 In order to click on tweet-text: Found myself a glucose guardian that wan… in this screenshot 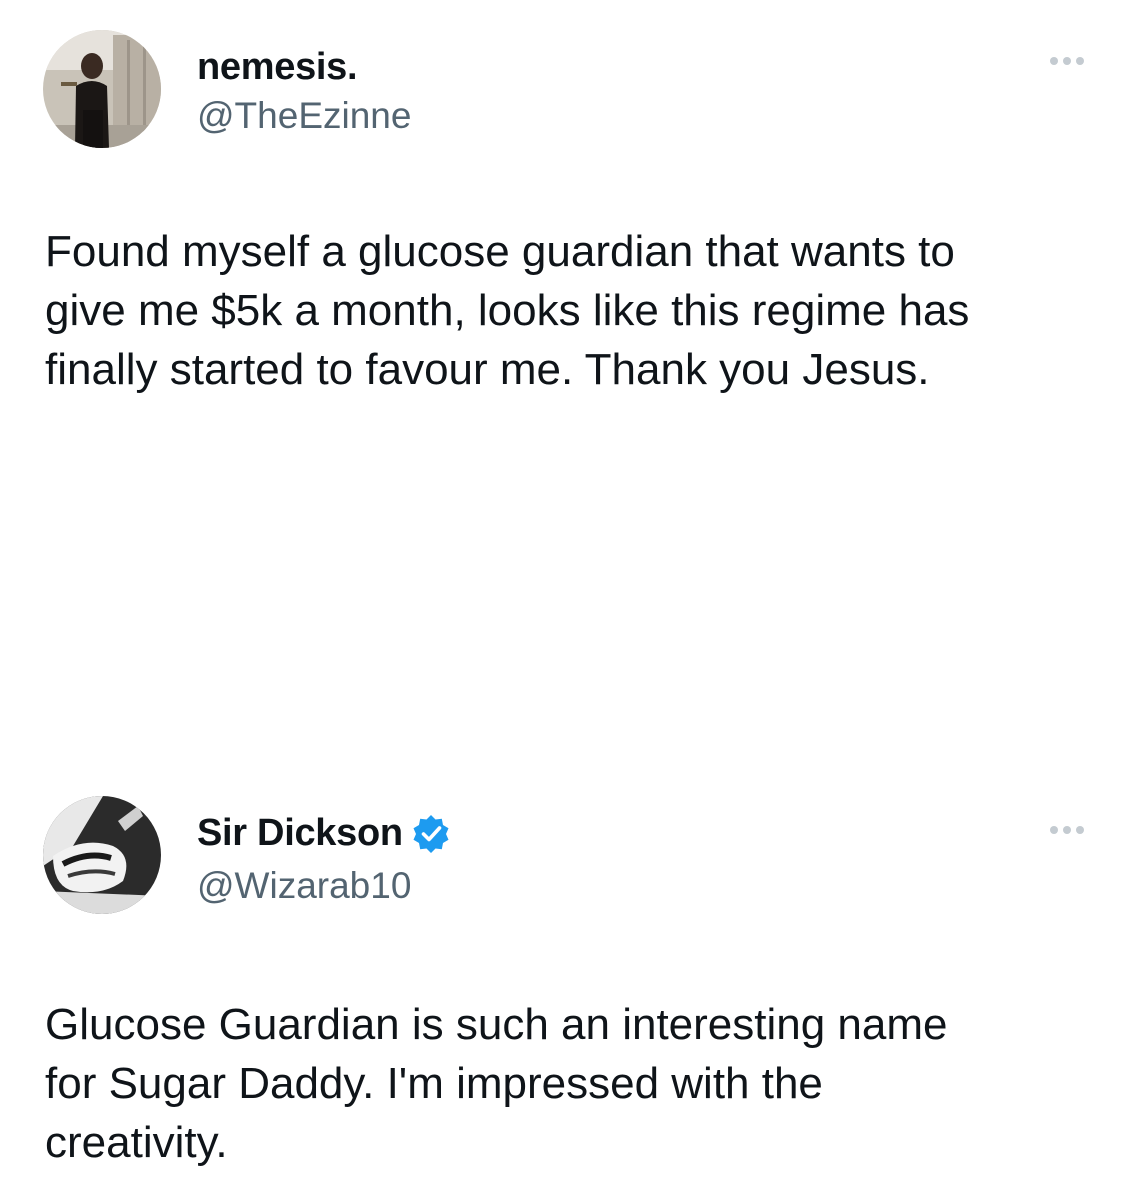, I will do `click(507, 310)`.